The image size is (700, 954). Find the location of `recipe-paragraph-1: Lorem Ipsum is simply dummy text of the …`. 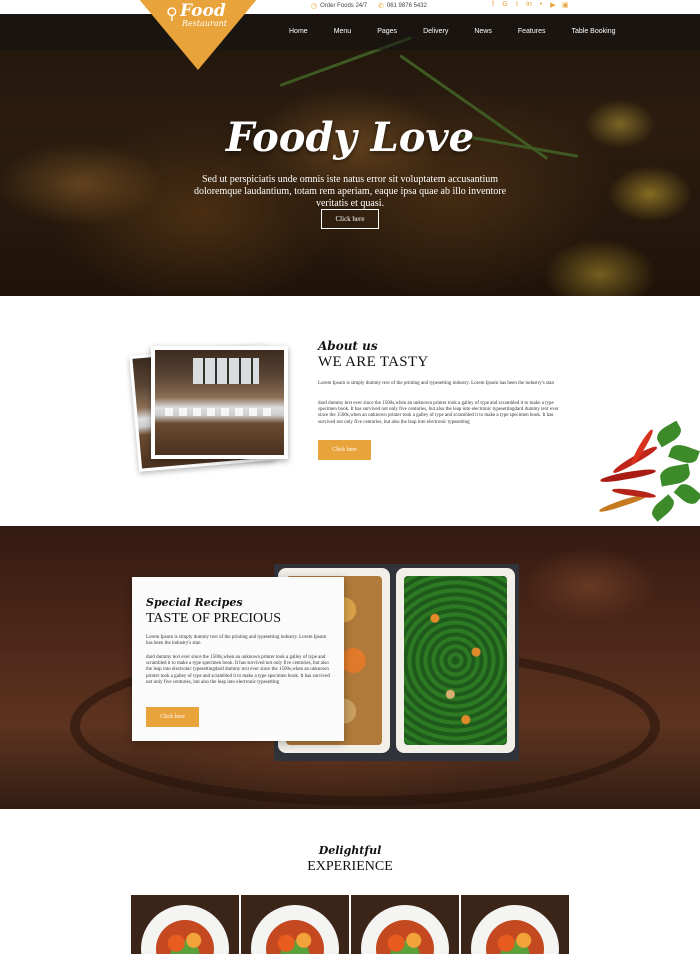

recipe-paragraph-1: Lorem Ipsum is simply dummy text of the … is located at coordinates (236, 641).